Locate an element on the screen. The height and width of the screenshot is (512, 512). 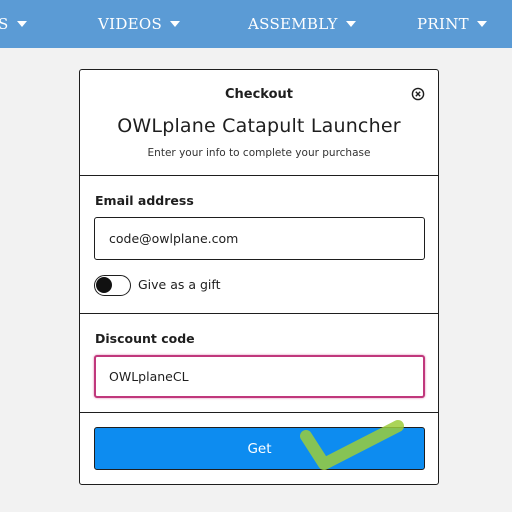
nav-item-label: S is located at coordinates (4, 24).